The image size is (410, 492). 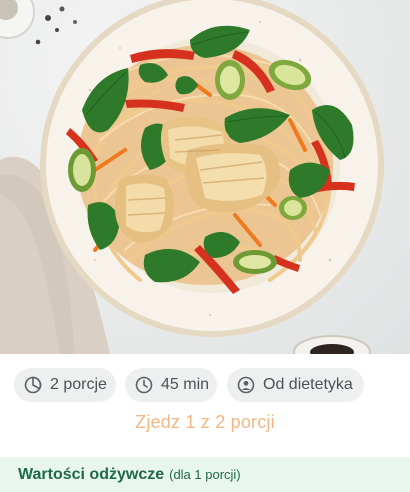 I want to click on pie-chart-icon, so click(x=33, y=385).